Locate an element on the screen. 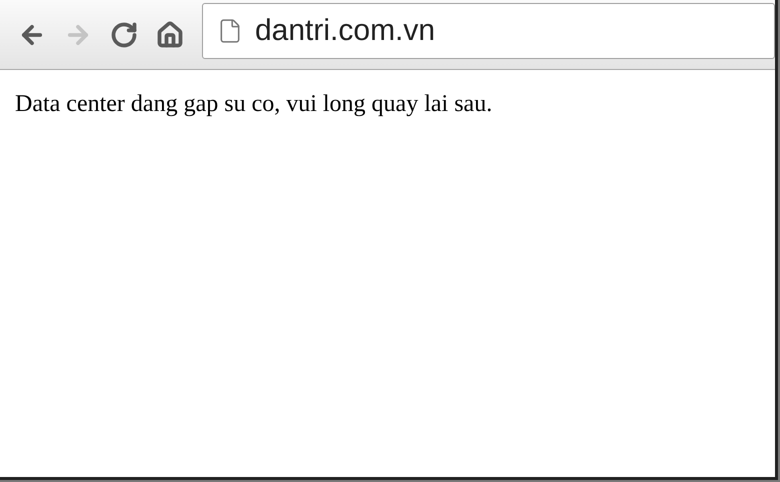 This screenshot has width=780, height=482. reload-icon is located at coordinates (124, 34).